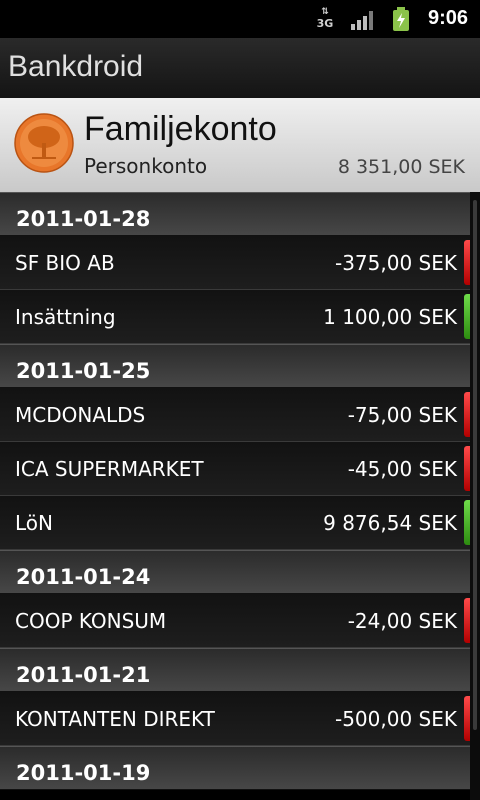  Describe the element at coordinates (235, 572) in the screenshot. I see `date-header: 2011-01-24` at that location.